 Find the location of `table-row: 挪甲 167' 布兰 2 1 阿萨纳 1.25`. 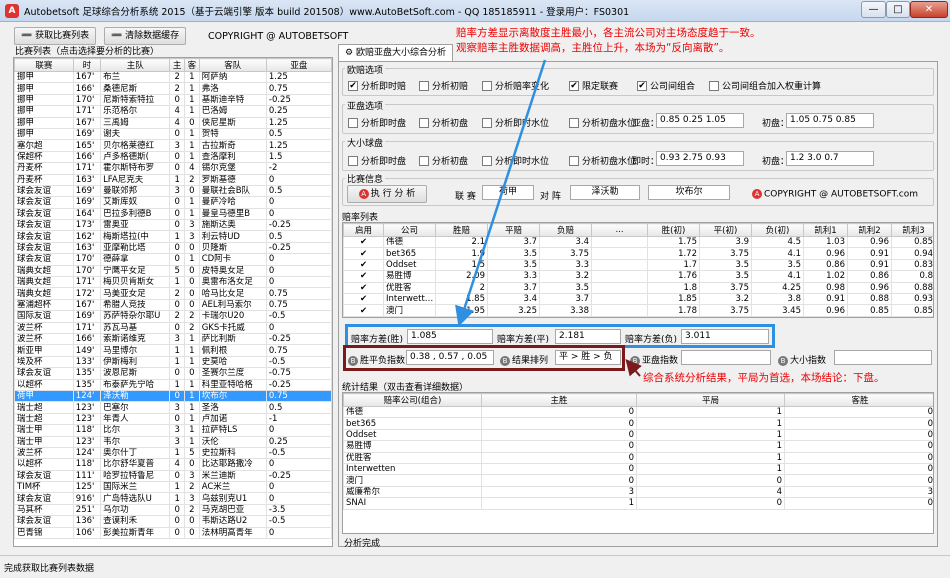

table-row: 挪甲 167' 布兰 2 1 阿萨纳 1.25 is located at coordinates (173, 77).